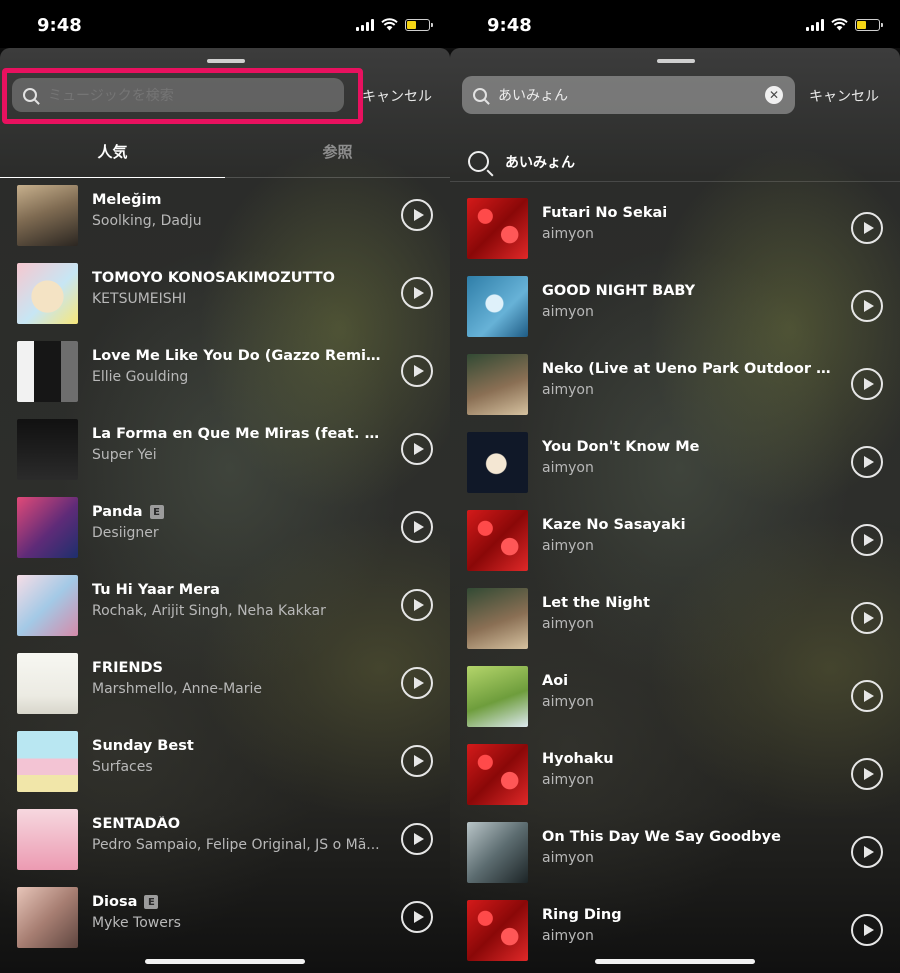 This screenshot has width=900, height=973. I want to click on search-query-suggestion: あいみょん, so click(675, 162).